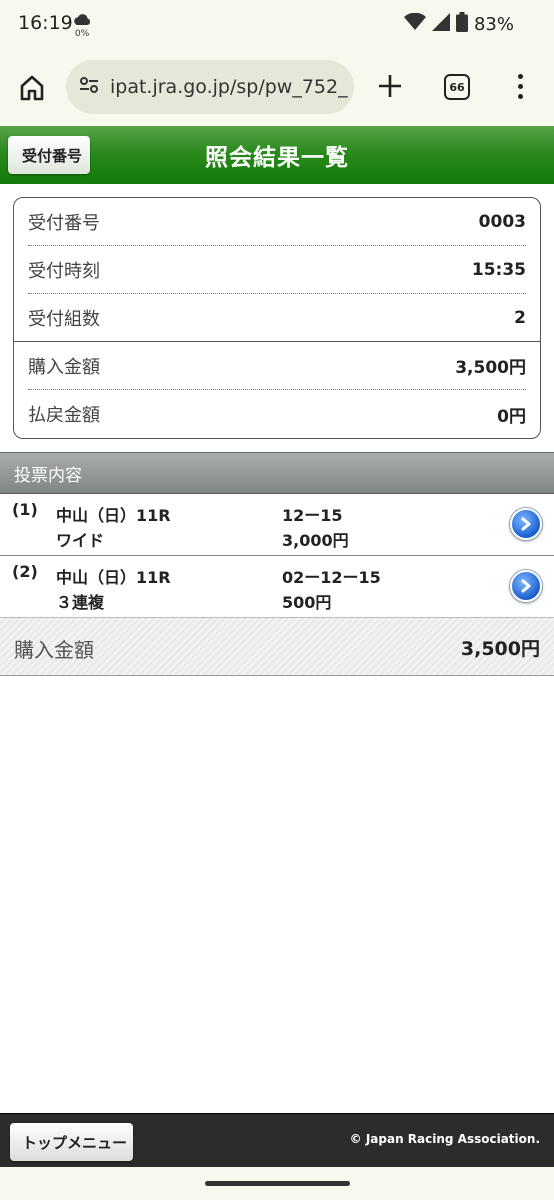 This screenshot has height=1200, width=554. Describe the element at coordinates (520, 86) in the screenshot. I see `browser-menu-button` at that location.